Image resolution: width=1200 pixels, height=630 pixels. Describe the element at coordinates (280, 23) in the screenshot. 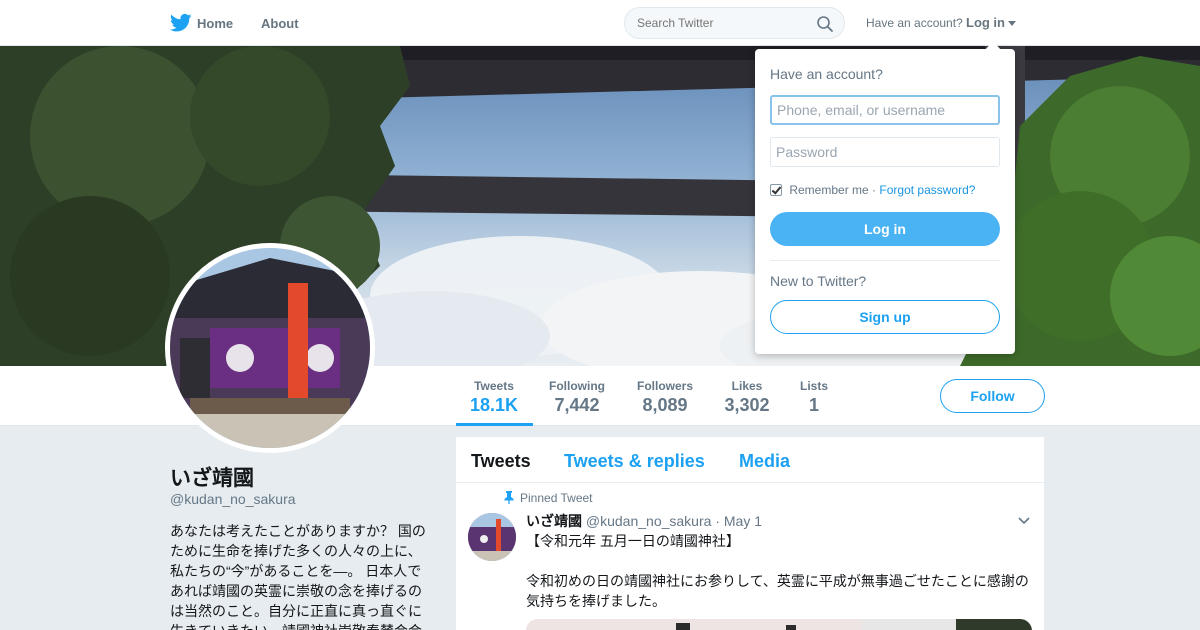

I see `nav-about-link: About` at that location.